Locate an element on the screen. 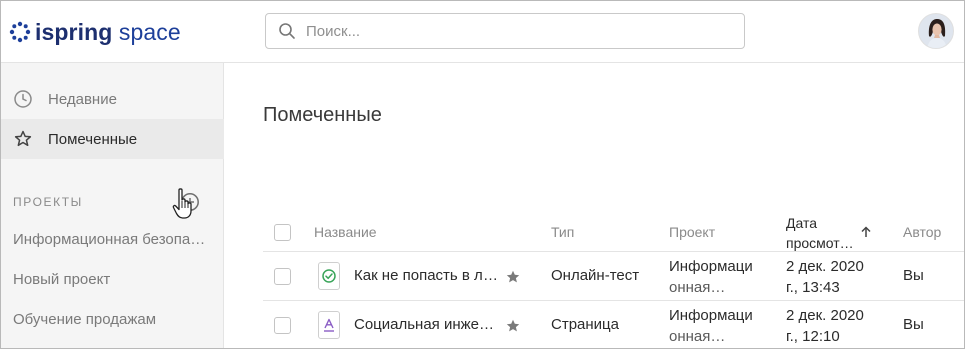  sidebar-item-label: Помеченные is located at coordinates (93, 139).